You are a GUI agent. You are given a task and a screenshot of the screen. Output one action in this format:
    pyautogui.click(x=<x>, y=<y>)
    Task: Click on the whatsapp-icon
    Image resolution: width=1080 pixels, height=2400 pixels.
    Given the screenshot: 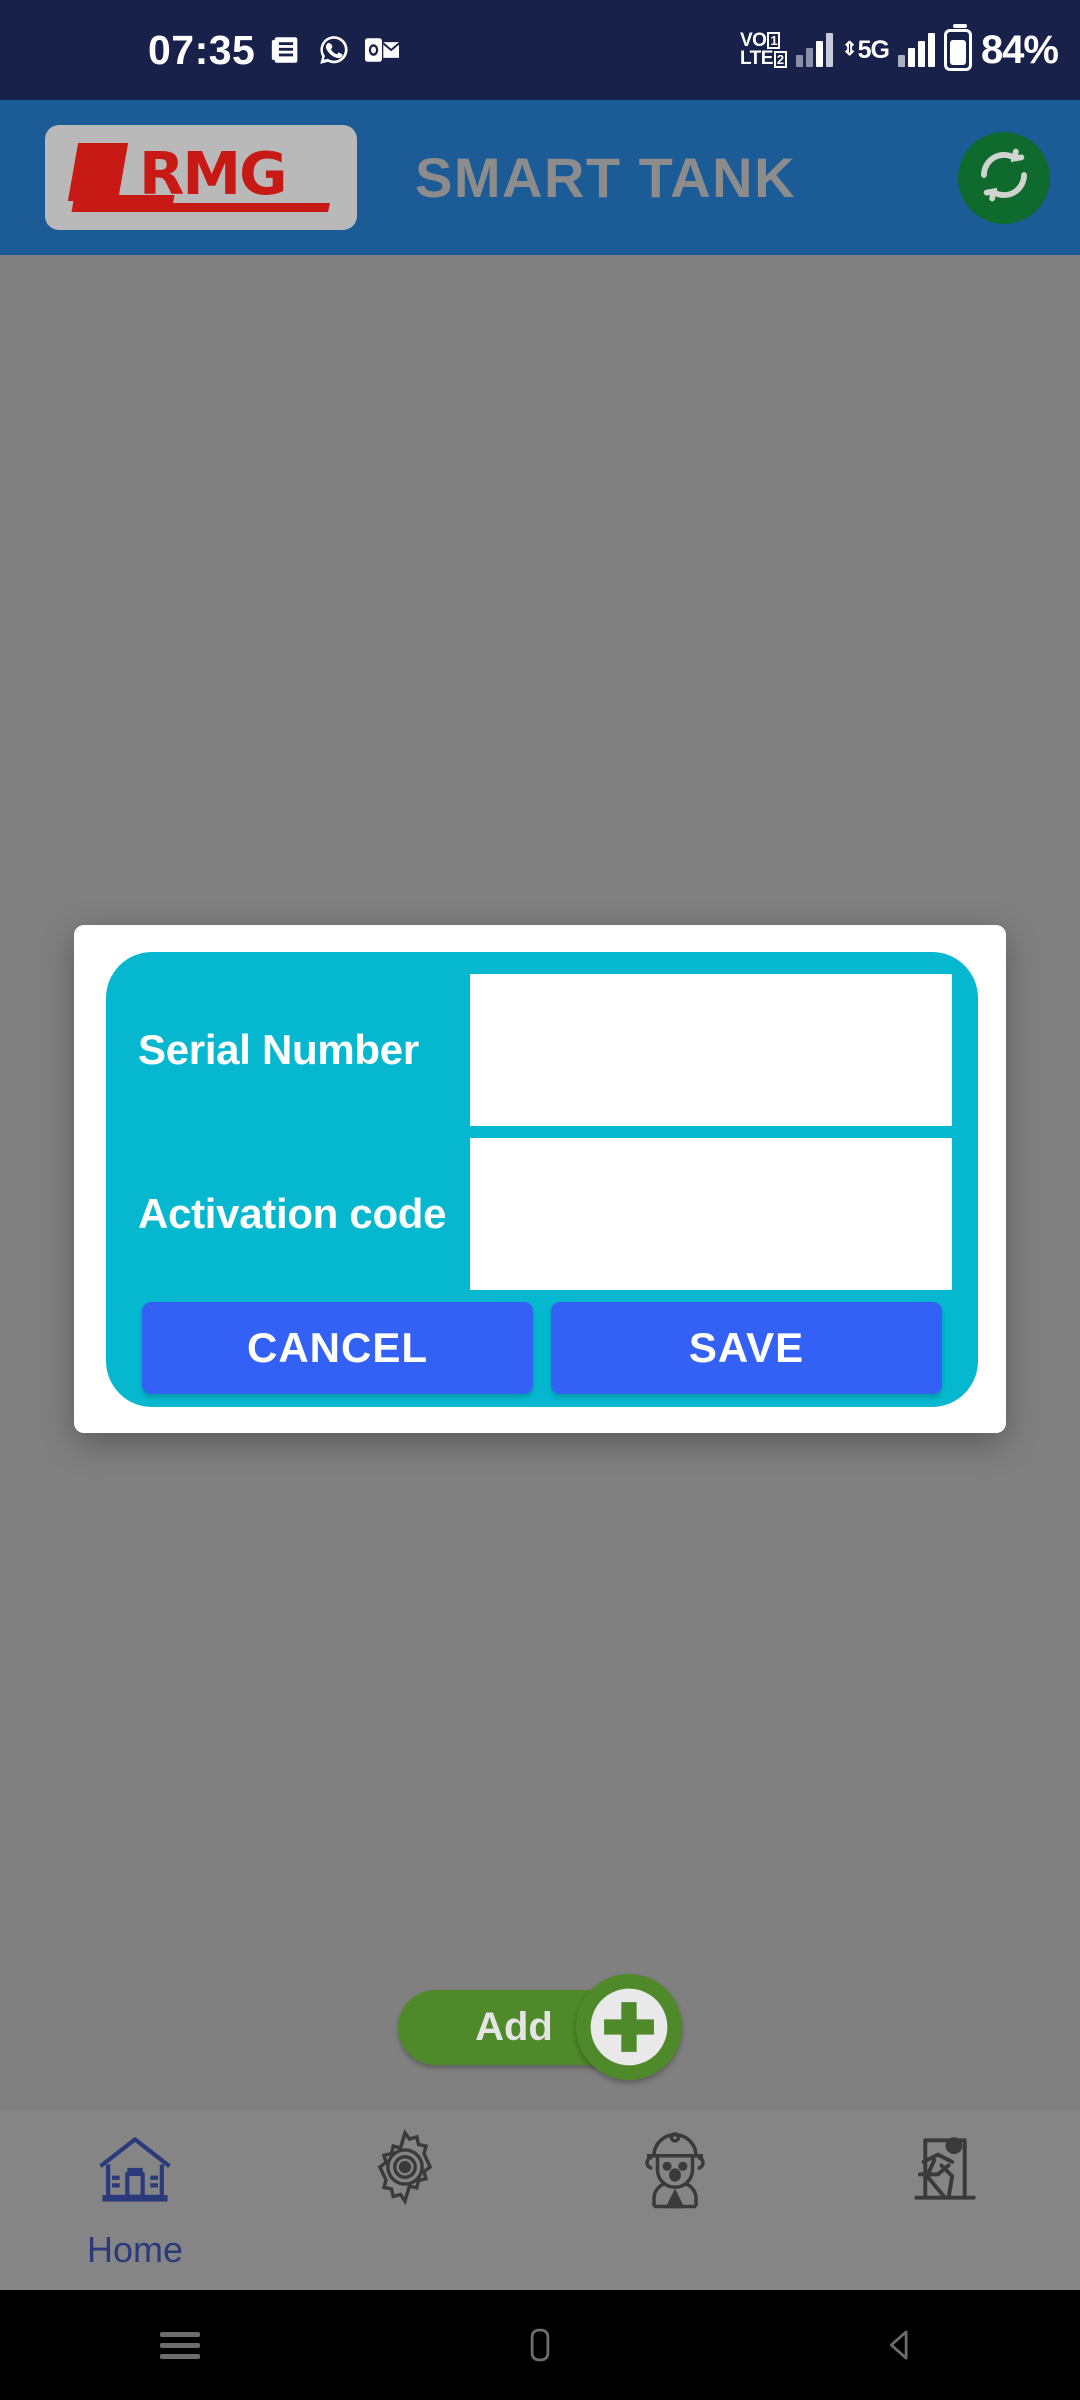 What is the action you would take?
    pyautogui.click(x=334, y=50)
    